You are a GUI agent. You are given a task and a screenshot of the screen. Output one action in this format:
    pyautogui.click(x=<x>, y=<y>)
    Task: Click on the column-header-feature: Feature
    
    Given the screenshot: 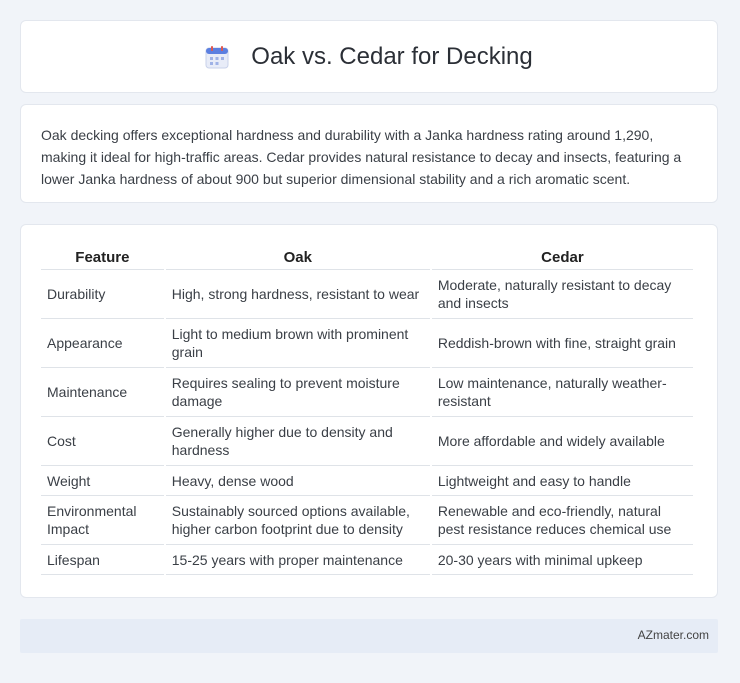 What is the action you would take?
    pyautogui.click(x=102, y=258)
    